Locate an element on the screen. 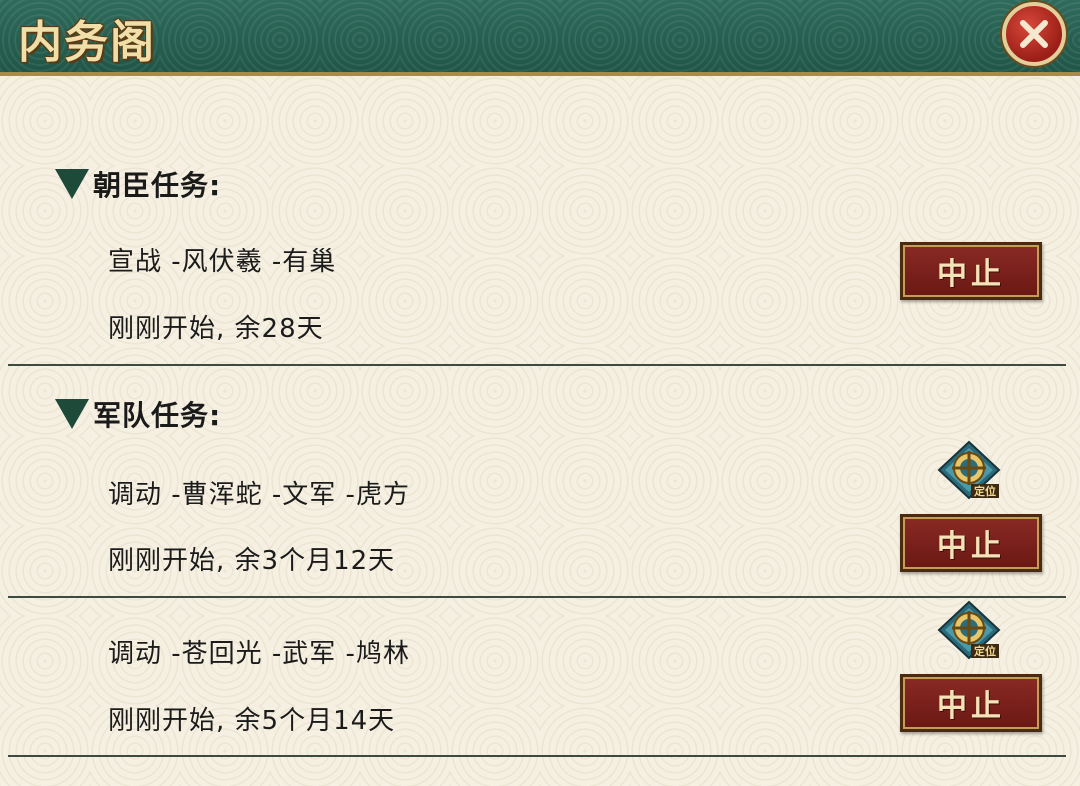  section-title: 朝臣任务: is located at coordinates (157, 185).